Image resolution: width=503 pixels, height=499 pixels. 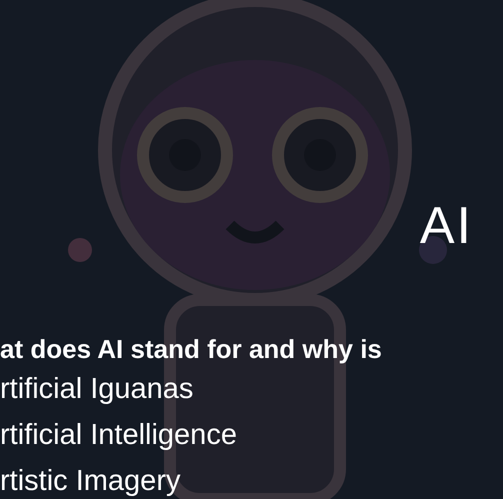 What do you see at coordinates (251, 435) in the screenshot?
I see `answer-option: rtificial Intelligence` at bounding box center [251, 435].